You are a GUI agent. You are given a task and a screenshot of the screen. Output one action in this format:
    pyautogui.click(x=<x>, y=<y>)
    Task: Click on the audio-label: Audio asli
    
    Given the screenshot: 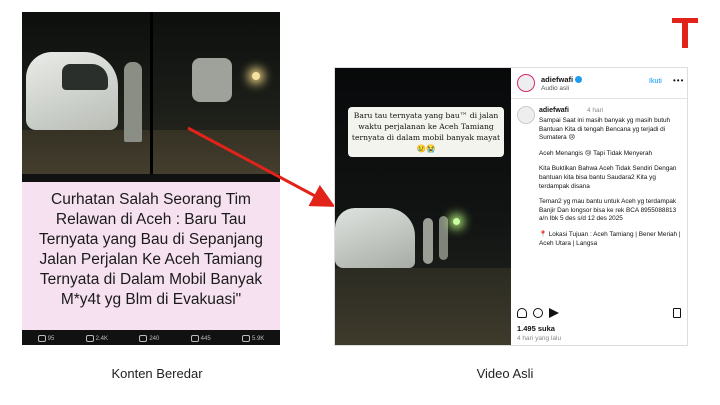 What is the action you would take?
    pyautogui.click(x=555, y=88)
    